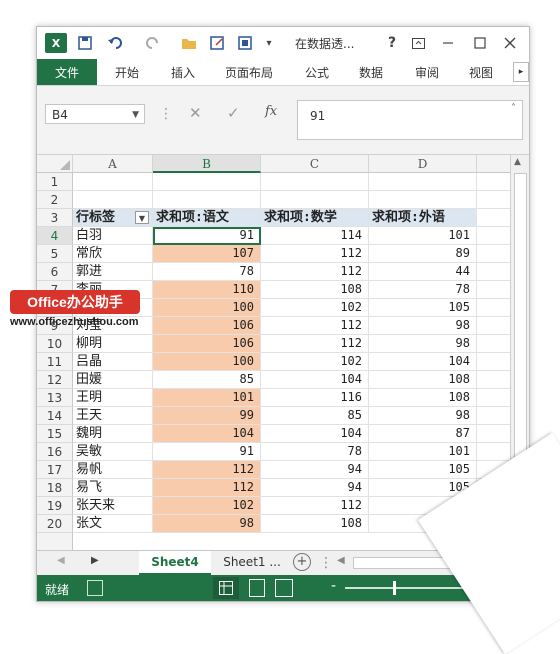 The height and width of the screenshot is (654, 560). I want to click on page-layout-view-icon, so click(257, 588).